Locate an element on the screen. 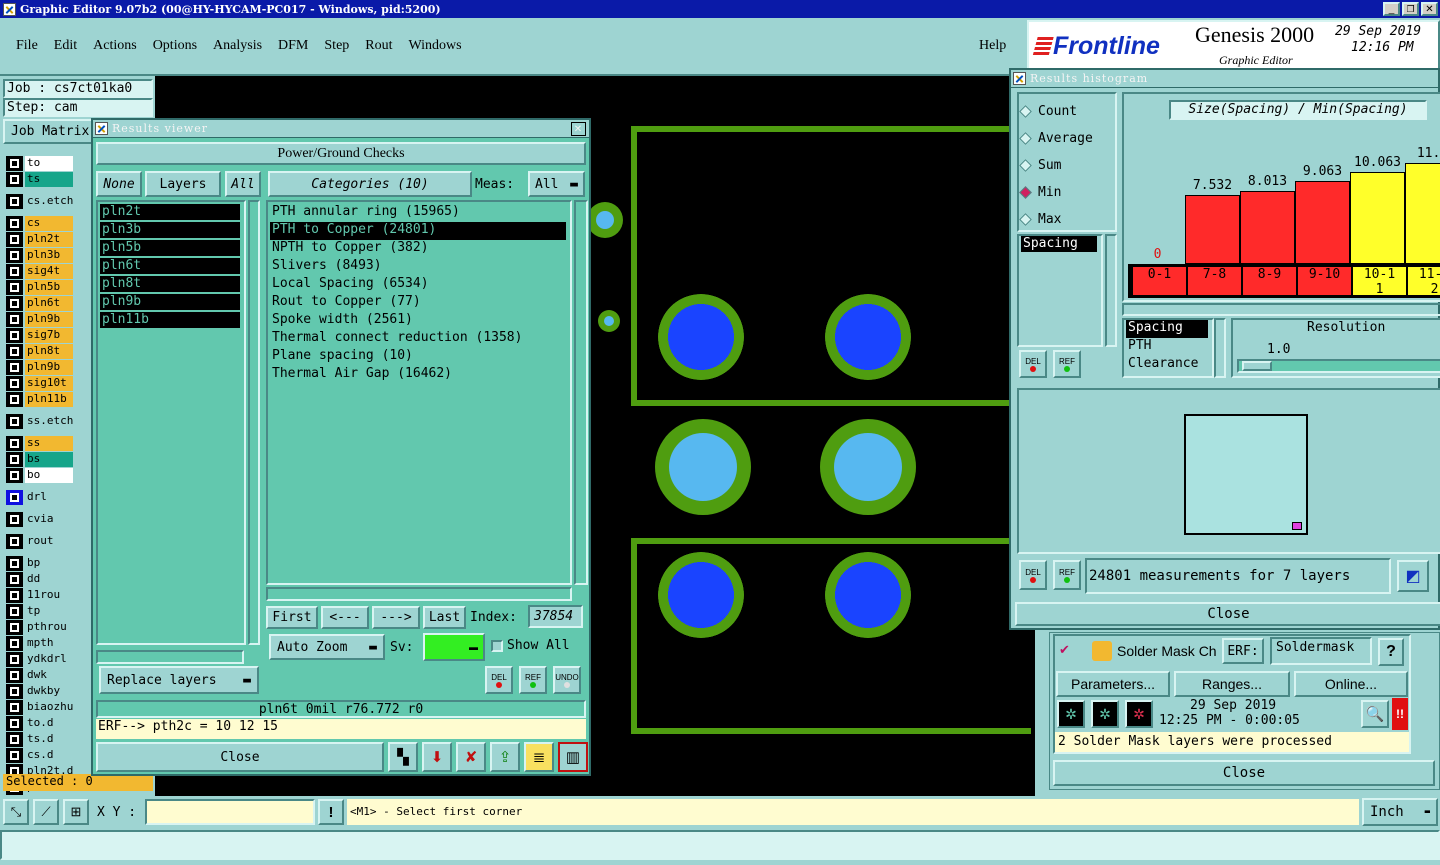 This screenshot has width=1440, height=865. solder-close-button: Close is located at coordinates (1244, 773).